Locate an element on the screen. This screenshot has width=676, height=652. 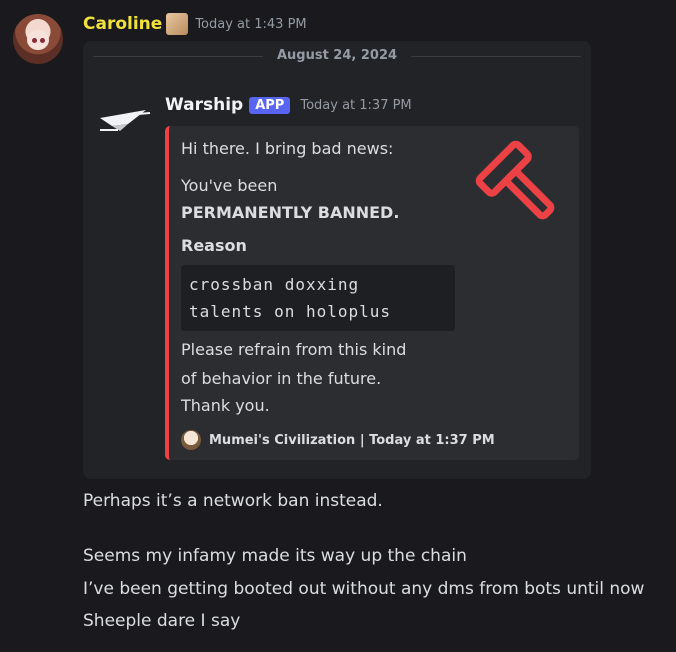
bot-name: Warship is located at coordinates (204, 105).